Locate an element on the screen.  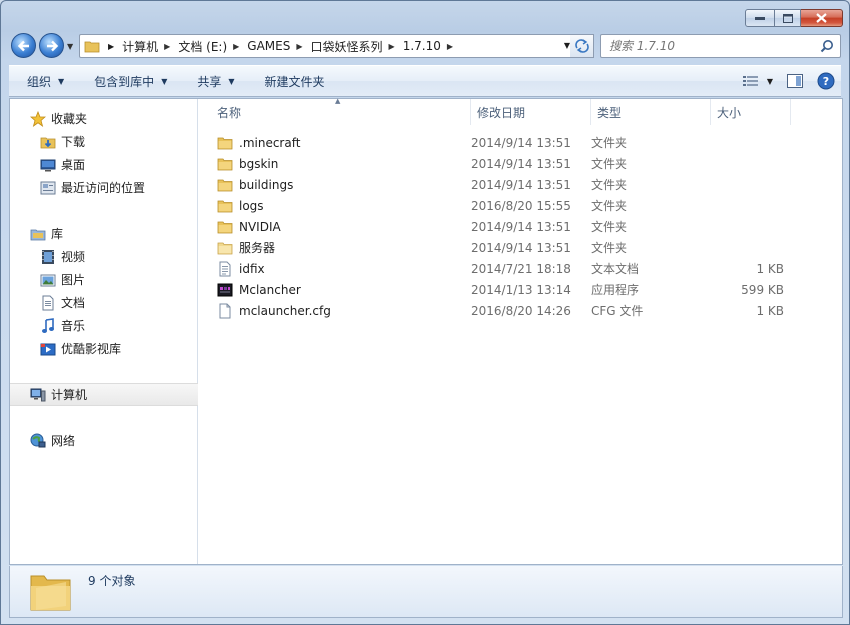
file-row-mclancher: Mclancher 2014/1/13 13:14 应用程序 599 KB is located at coordinates (520, 289).